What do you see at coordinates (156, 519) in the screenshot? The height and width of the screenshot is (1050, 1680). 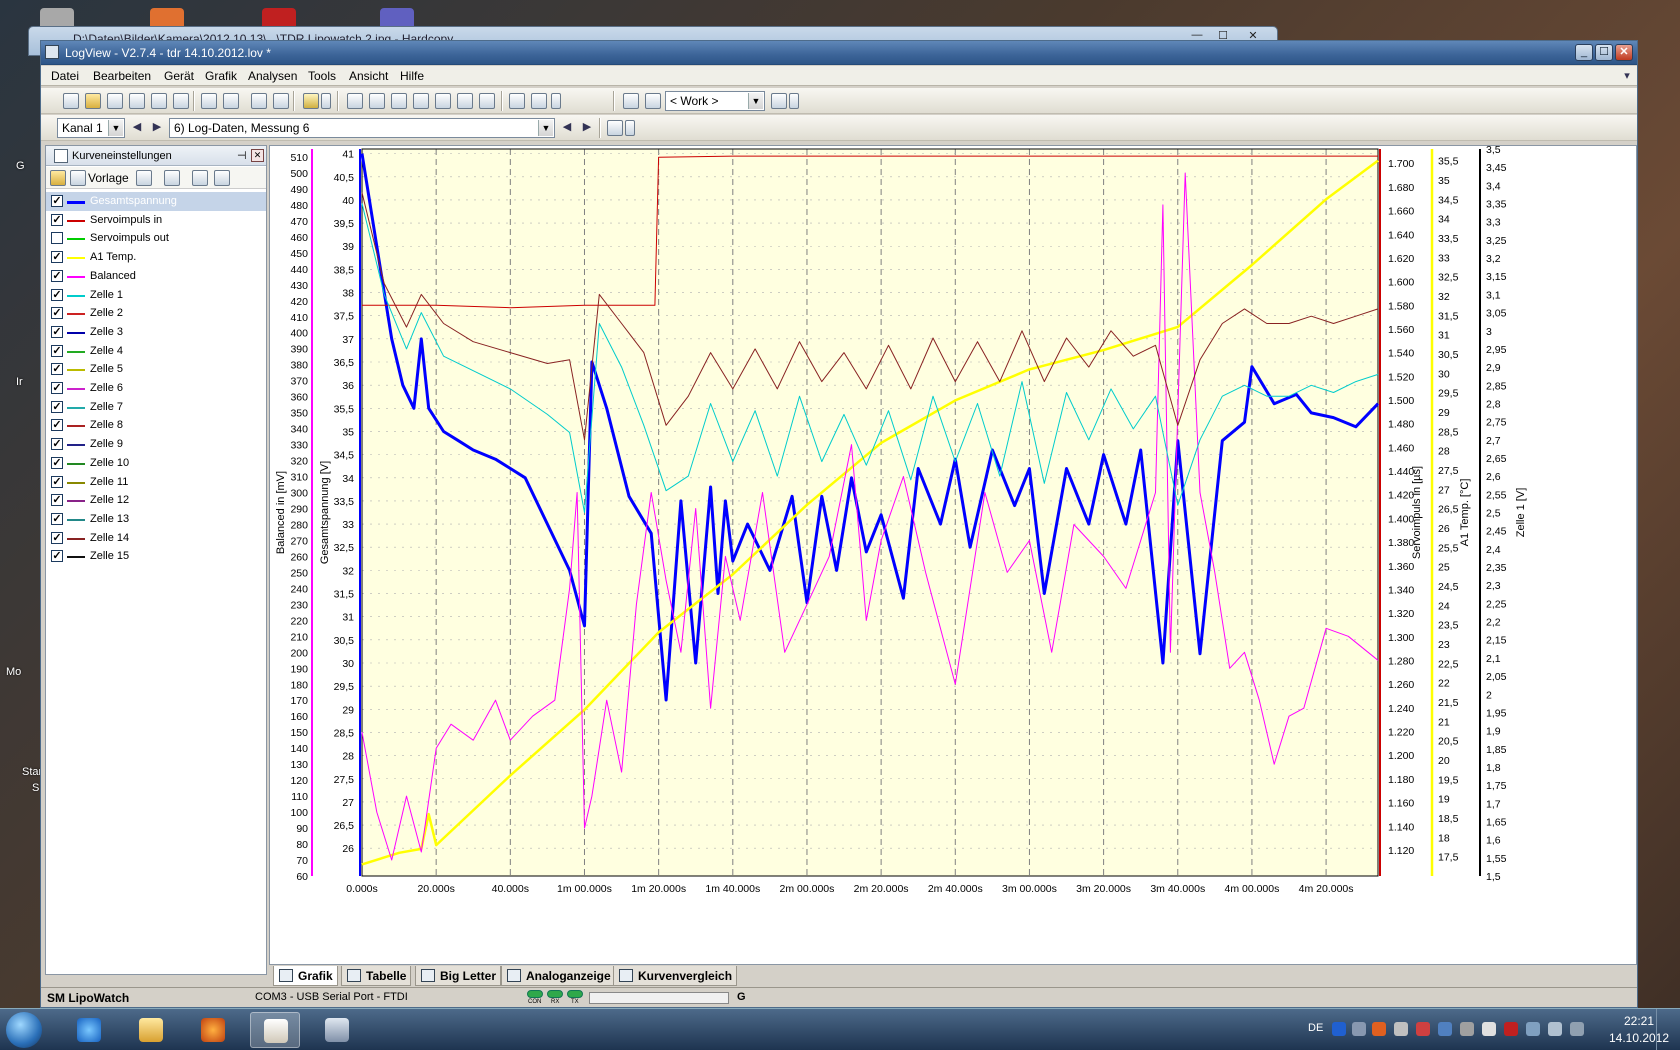 I see `curve-row: ✓ Zelle 13` at bounding box center [156, 519].